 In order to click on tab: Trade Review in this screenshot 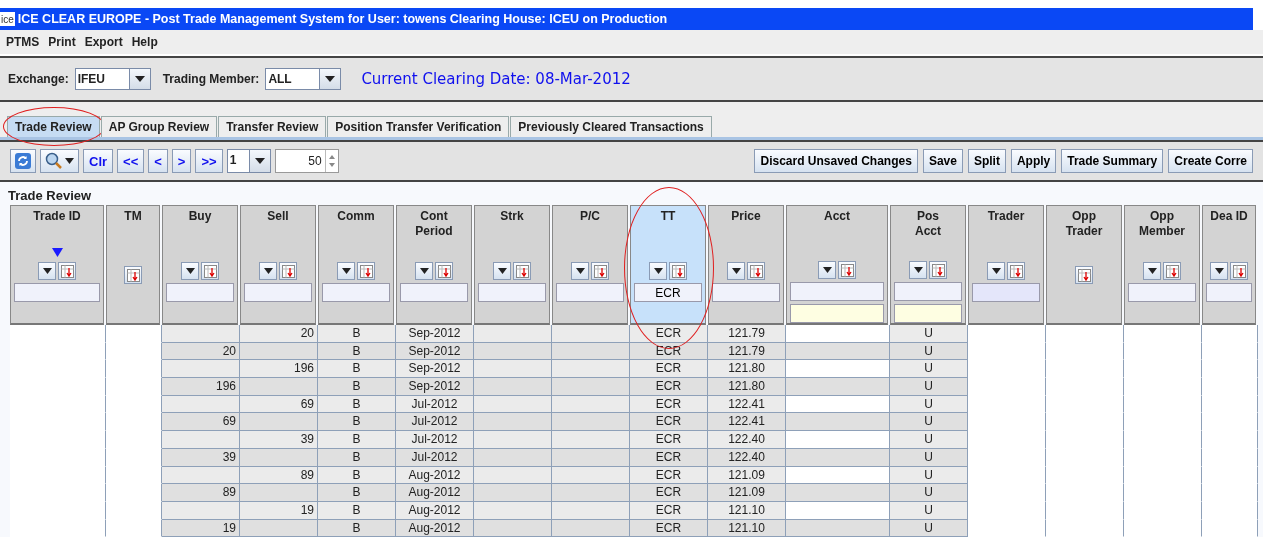, I will do `click(53, 126)`.